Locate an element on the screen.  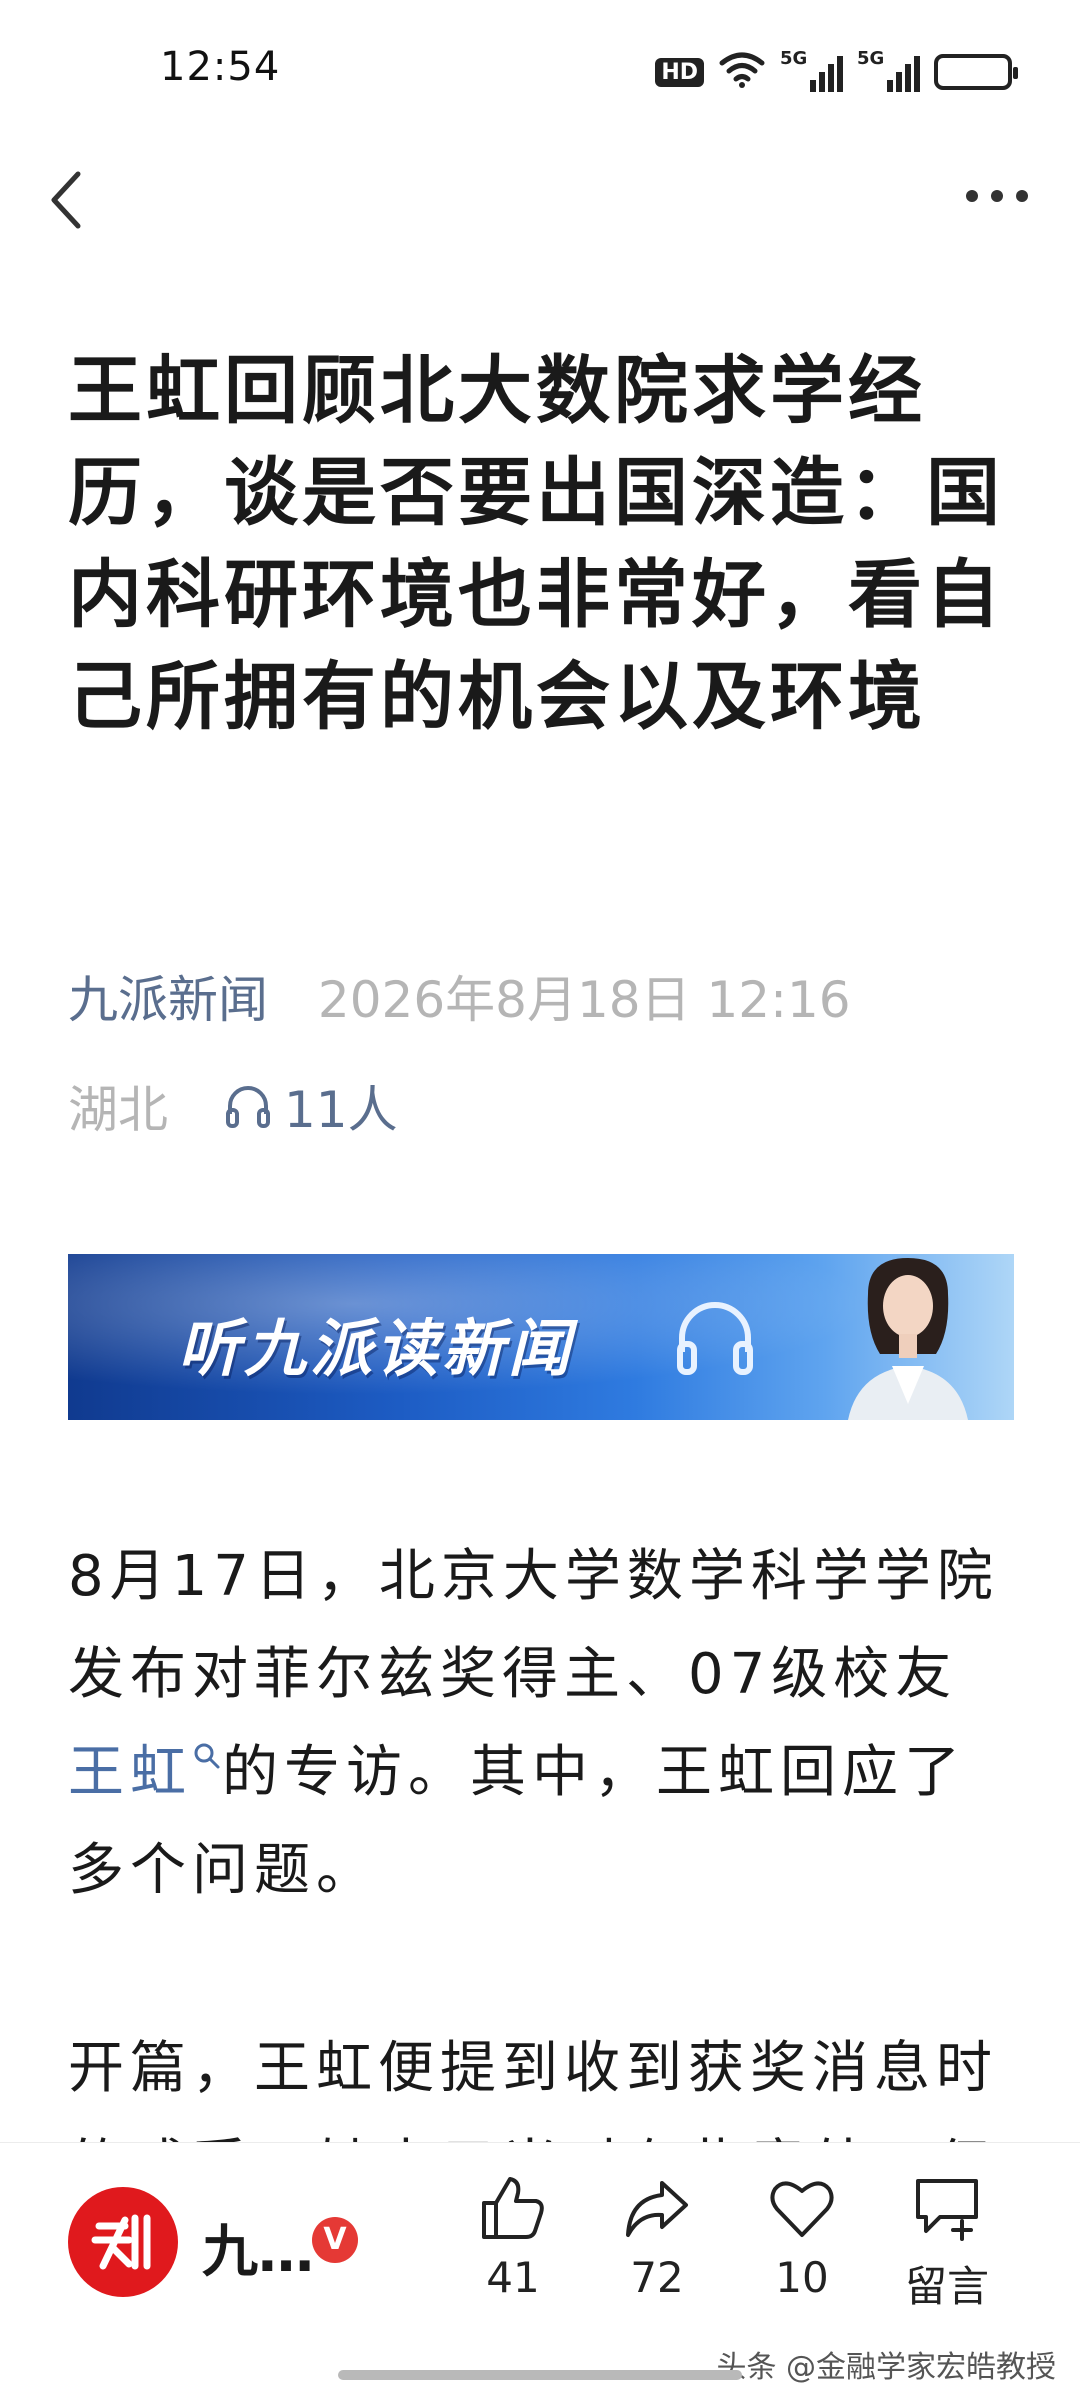
share-arrow-icon is located at coordinates (657, 2209).